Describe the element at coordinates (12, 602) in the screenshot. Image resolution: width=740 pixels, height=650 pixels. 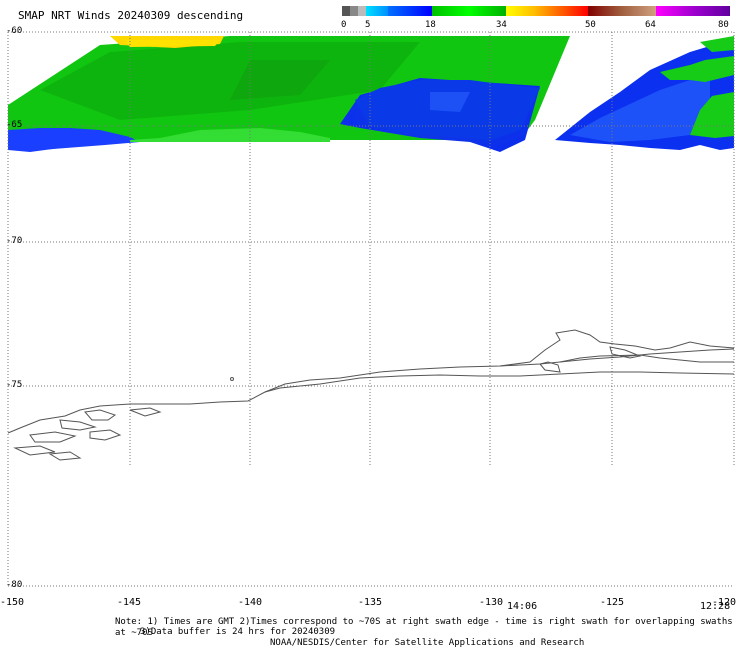
I see `lon-label-150: -150` at that location.